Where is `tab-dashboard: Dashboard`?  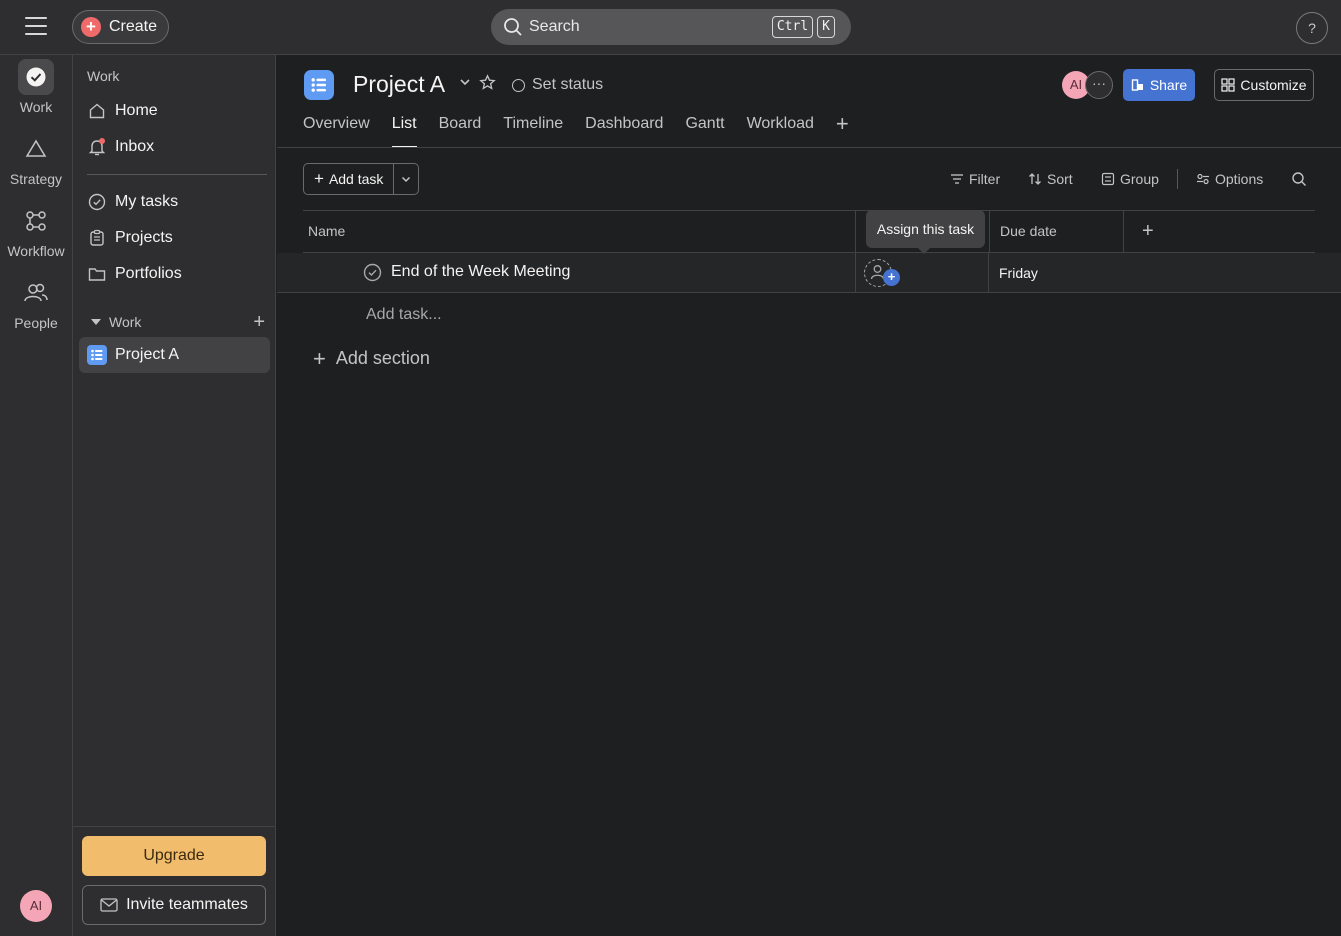 tab-dashboard: Dashboard is located at coordinates (624, 131).